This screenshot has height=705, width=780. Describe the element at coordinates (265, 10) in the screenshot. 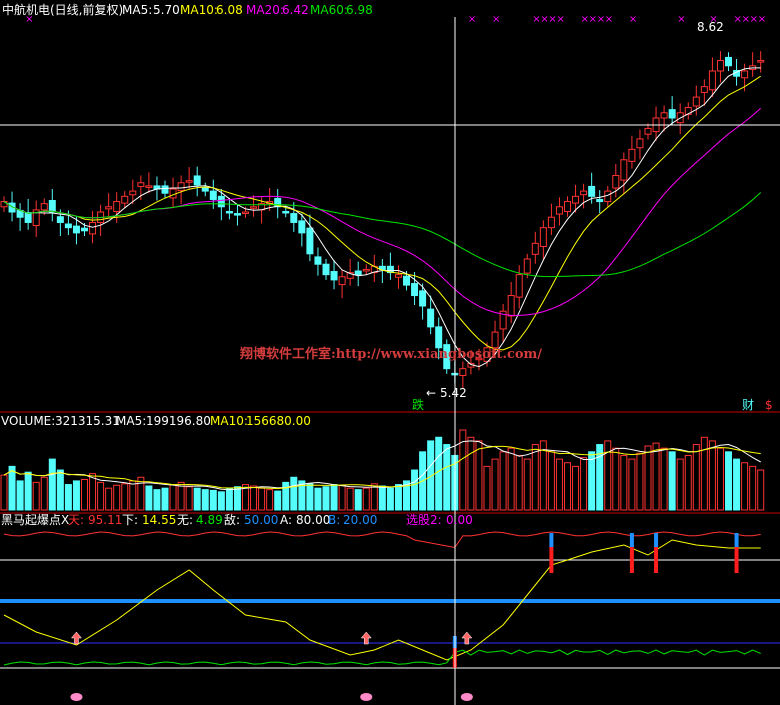

I see `ma20-label: MA20:` at that location.